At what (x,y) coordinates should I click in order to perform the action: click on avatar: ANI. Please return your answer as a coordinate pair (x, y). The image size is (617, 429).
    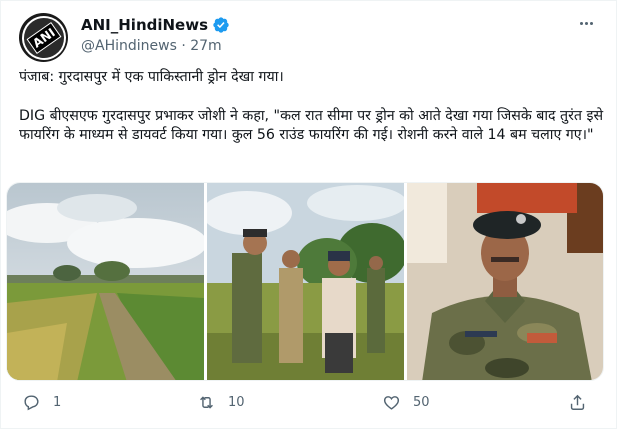
    Looking at the image, I should click on (43, 37).